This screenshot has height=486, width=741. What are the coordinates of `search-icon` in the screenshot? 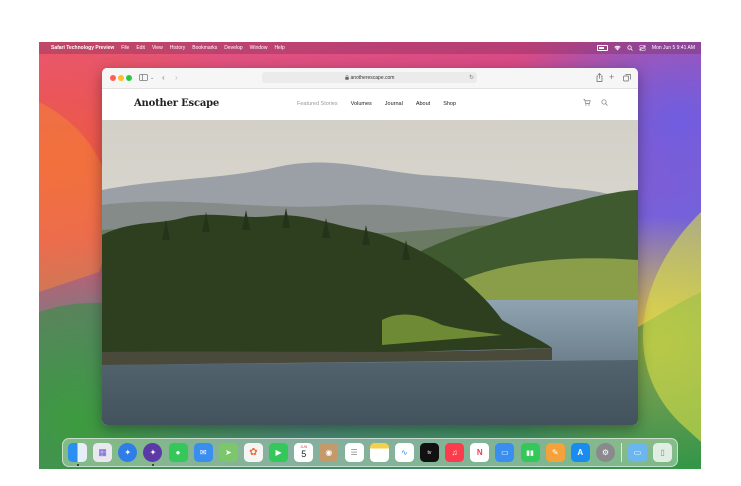 It's located at (604, 102).